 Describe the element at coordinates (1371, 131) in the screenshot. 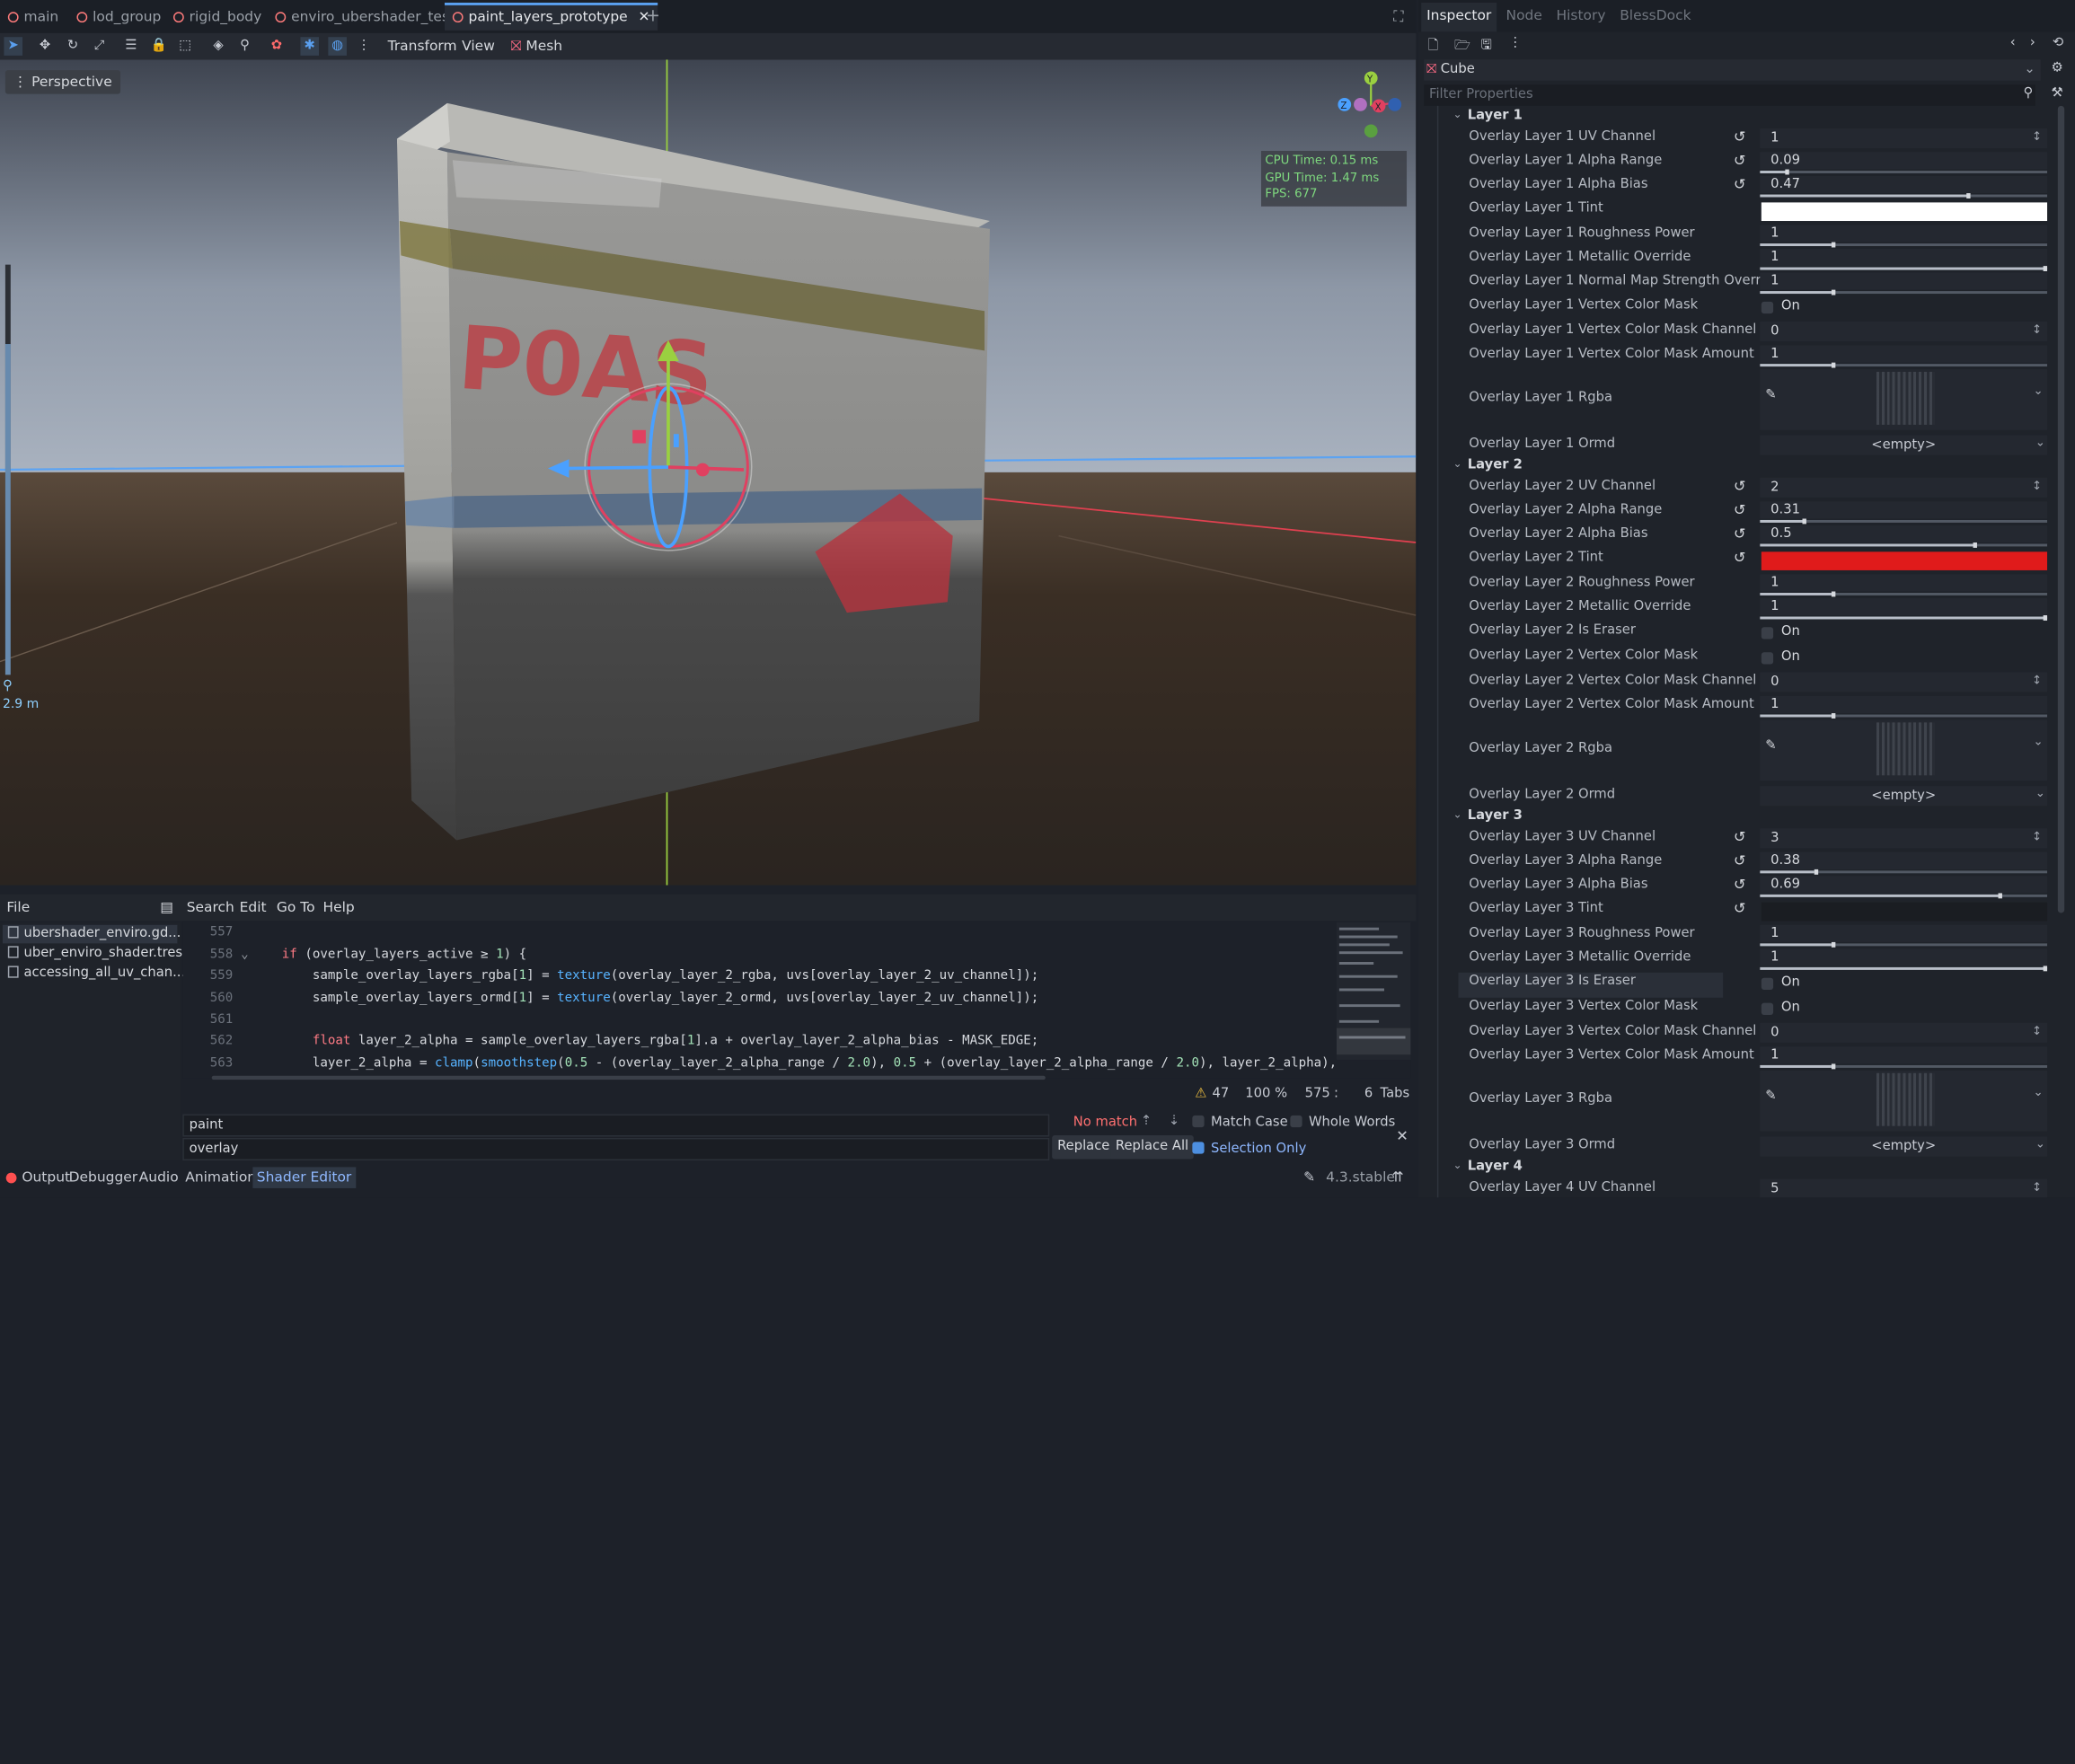

I see `orient-neg-y-icon` at that location.